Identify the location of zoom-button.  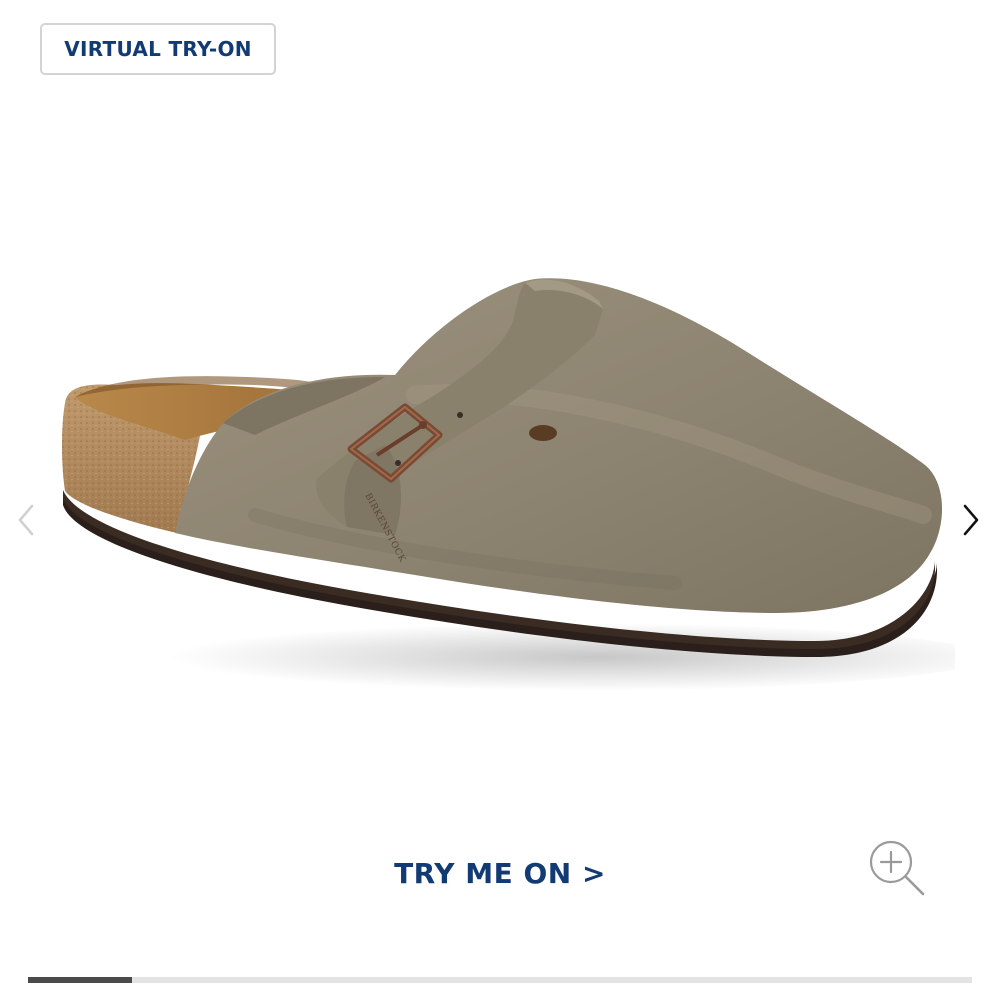
(897, 868).